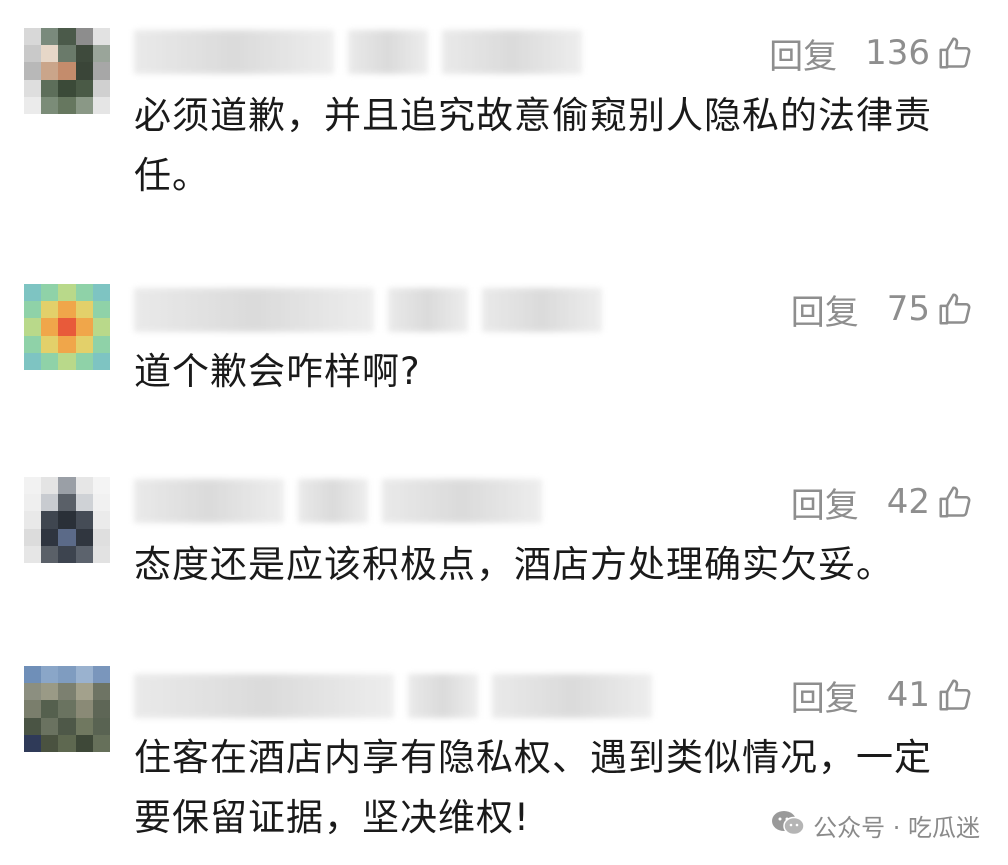 The image size is (1008, 865). What do you see at coordinates (277, 371) in the screenshot?
I see `comment-text: 道个歉会咋样啊?` at bounding box center [277, 371].